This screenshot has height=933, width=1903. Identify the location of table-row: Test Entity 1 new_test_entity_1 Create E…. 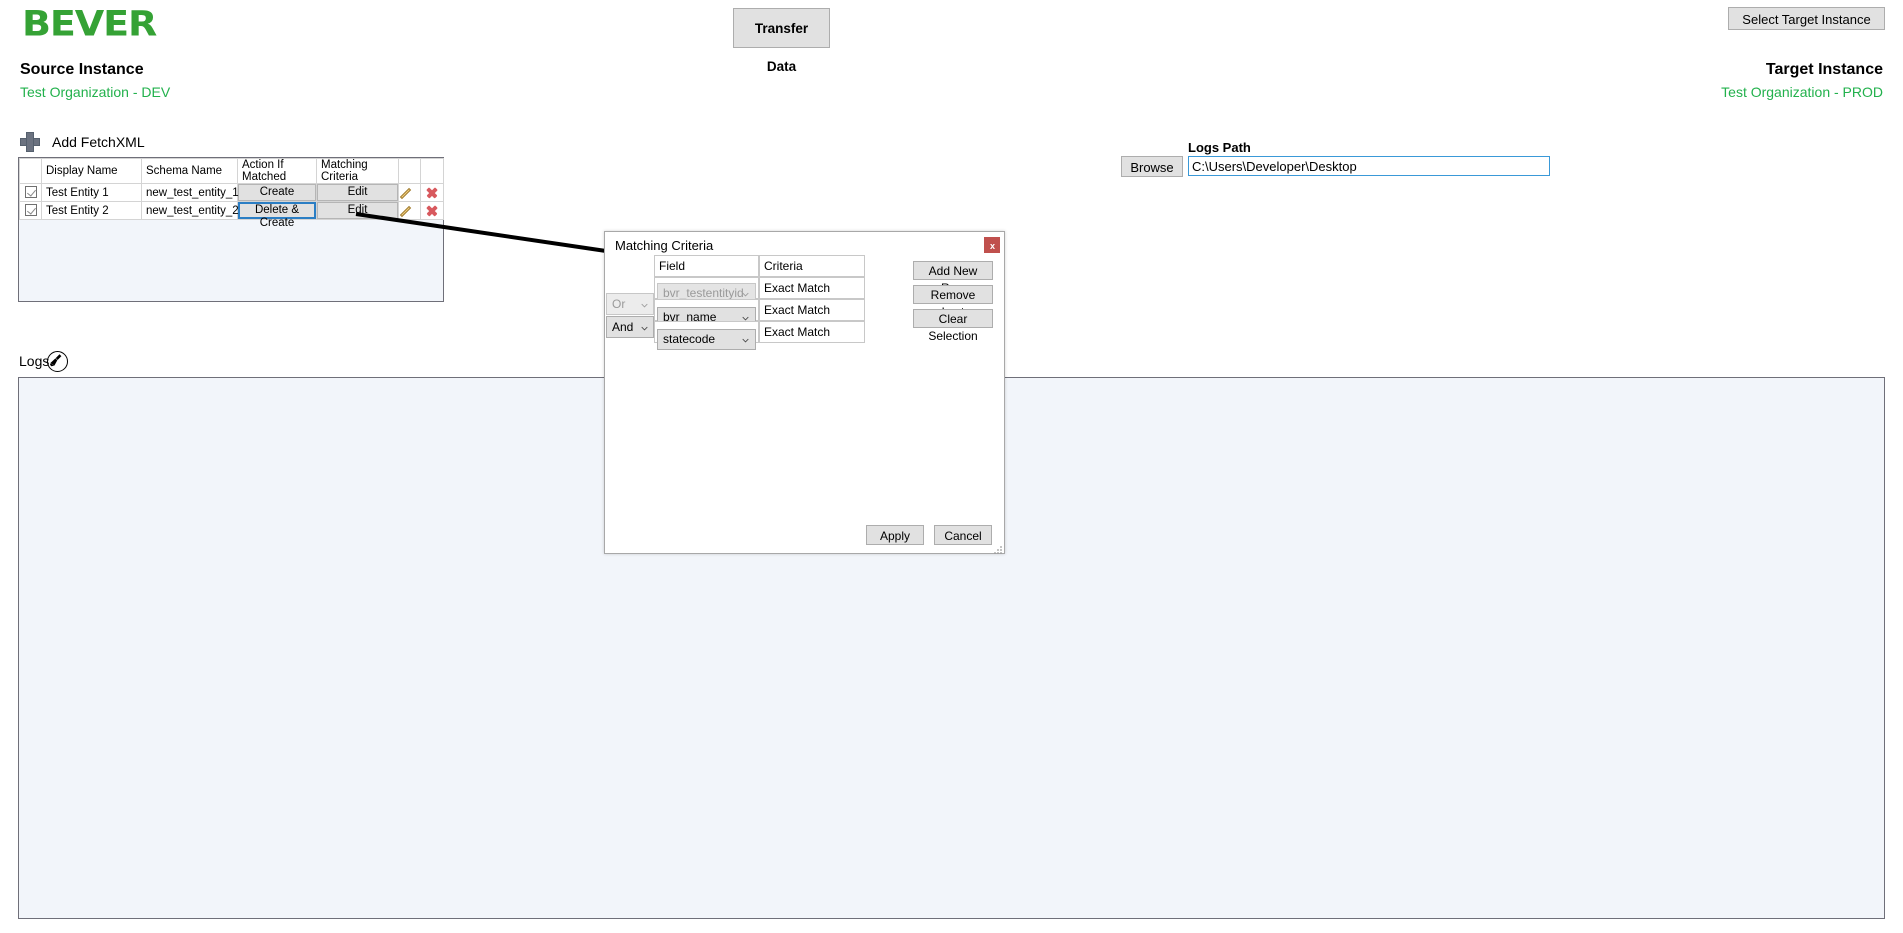
(231, 192).